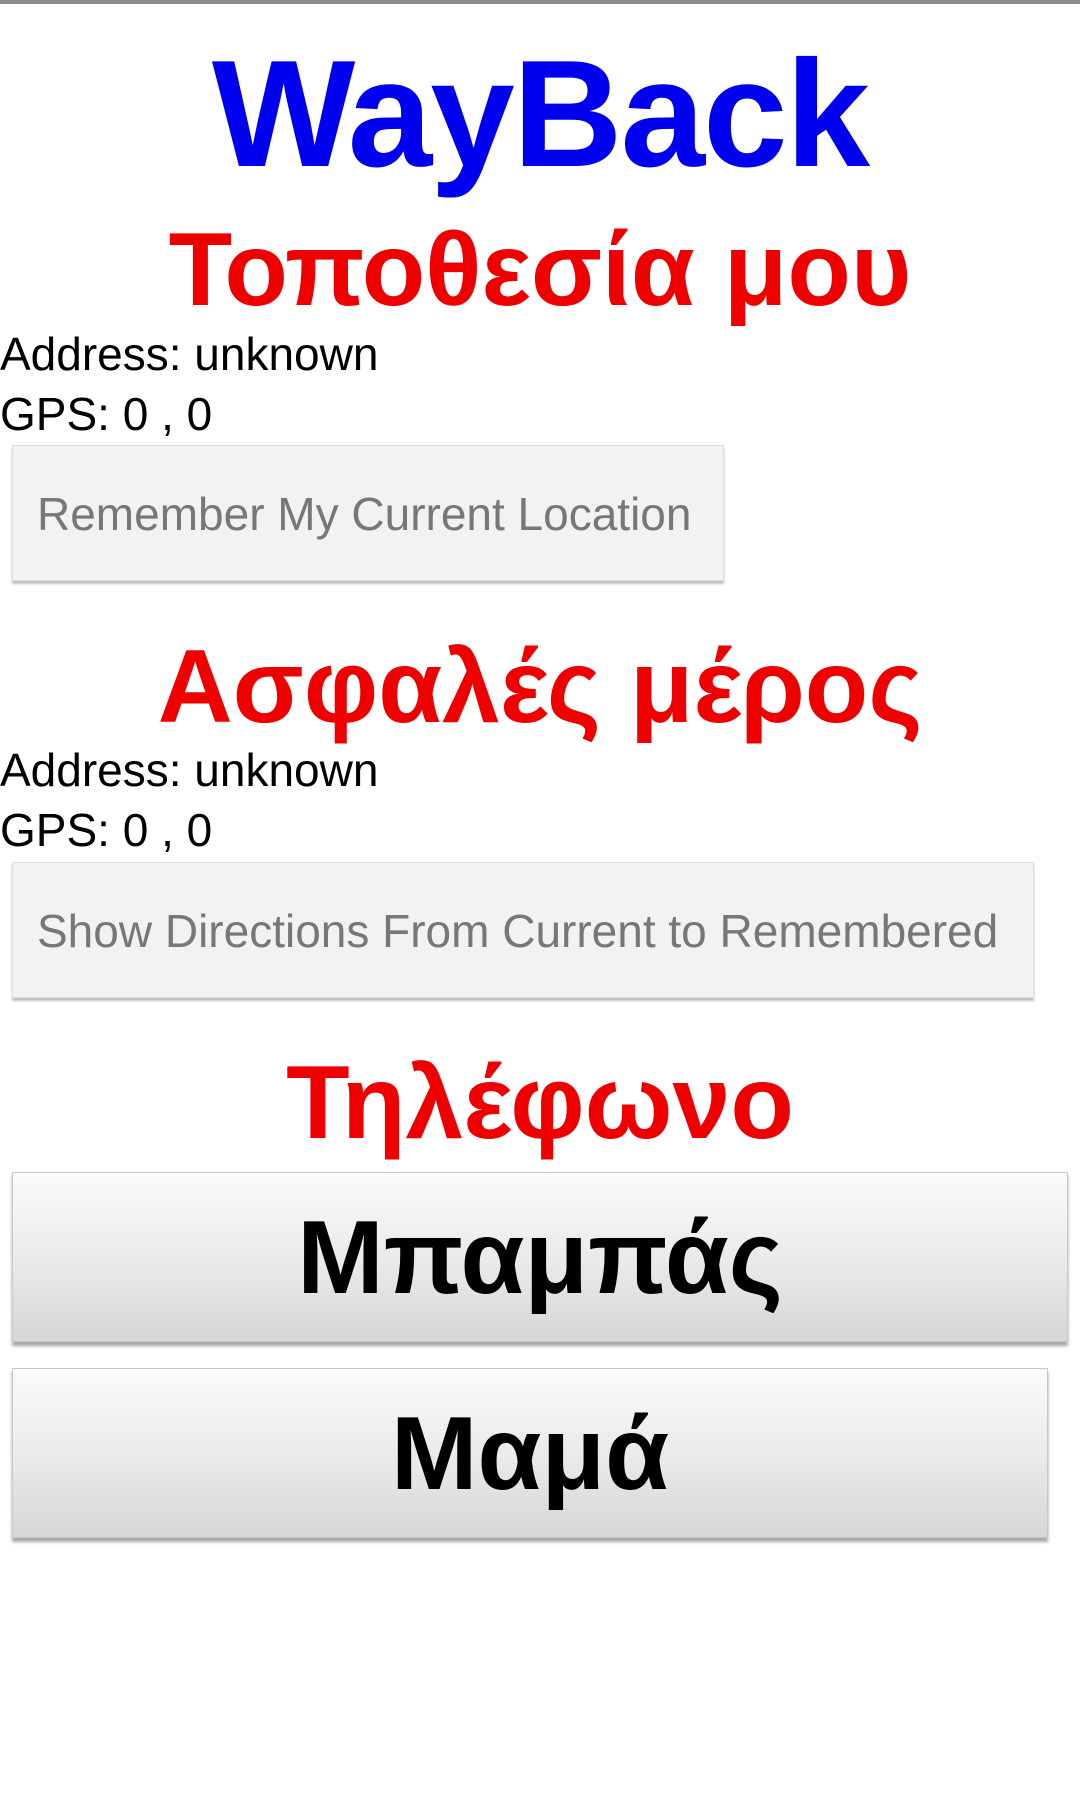 The height and width of the screenshot is (1795, 1080). Describe the element at coordinates (368, 513) in the screenshot. I see `remember-location-button: Remember My Current Location` at that location.